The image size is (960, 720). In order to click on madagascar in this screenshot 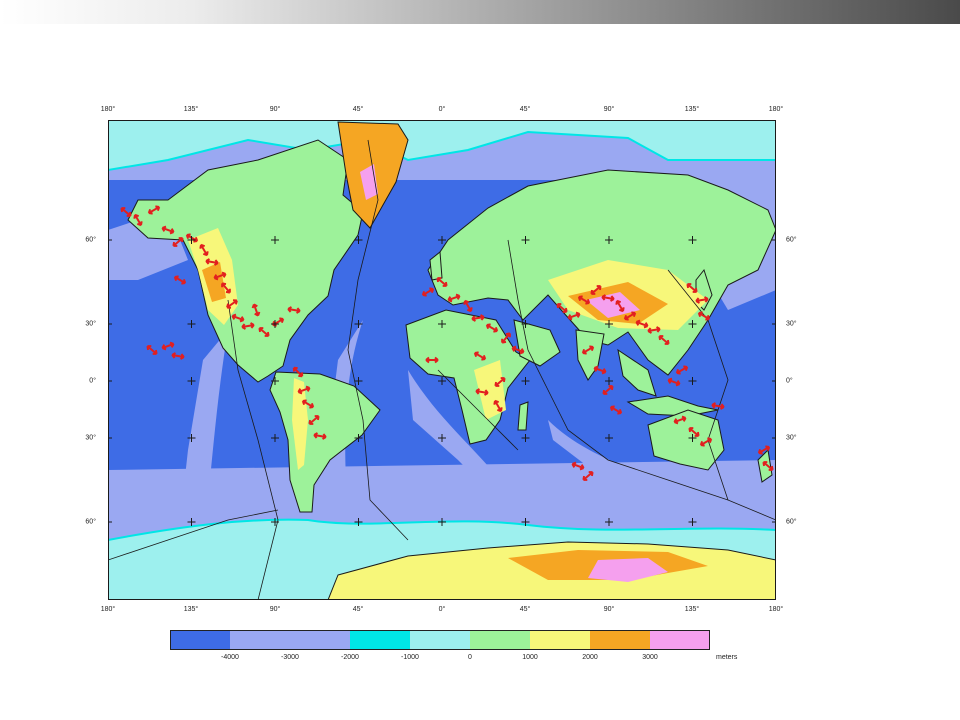, I will do `click(523, 416)`.